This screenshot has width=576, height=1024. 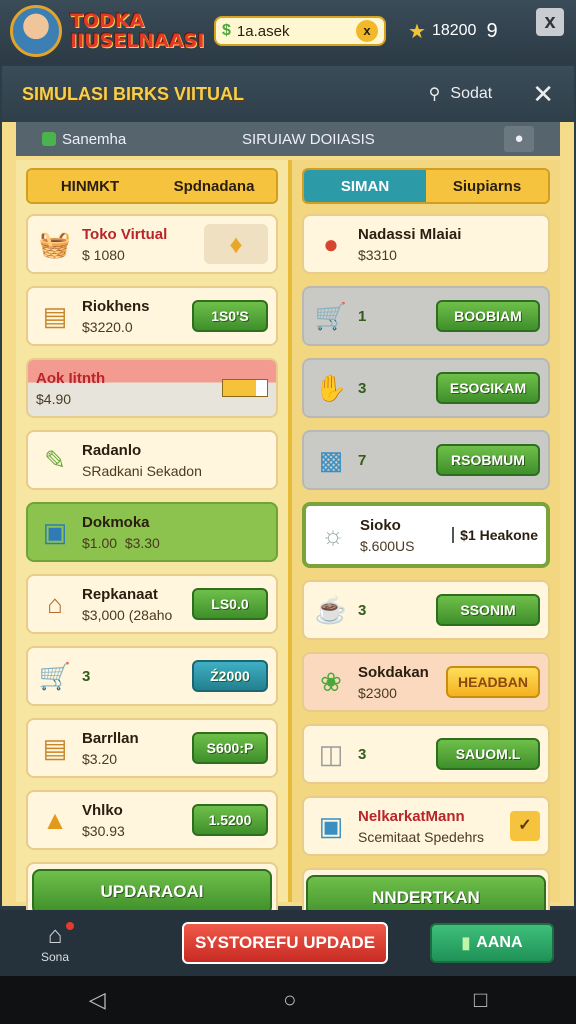 I want to click on shop-card: ☼ Sioko $.600US $1 Heakone, so click(x=425, y=535).